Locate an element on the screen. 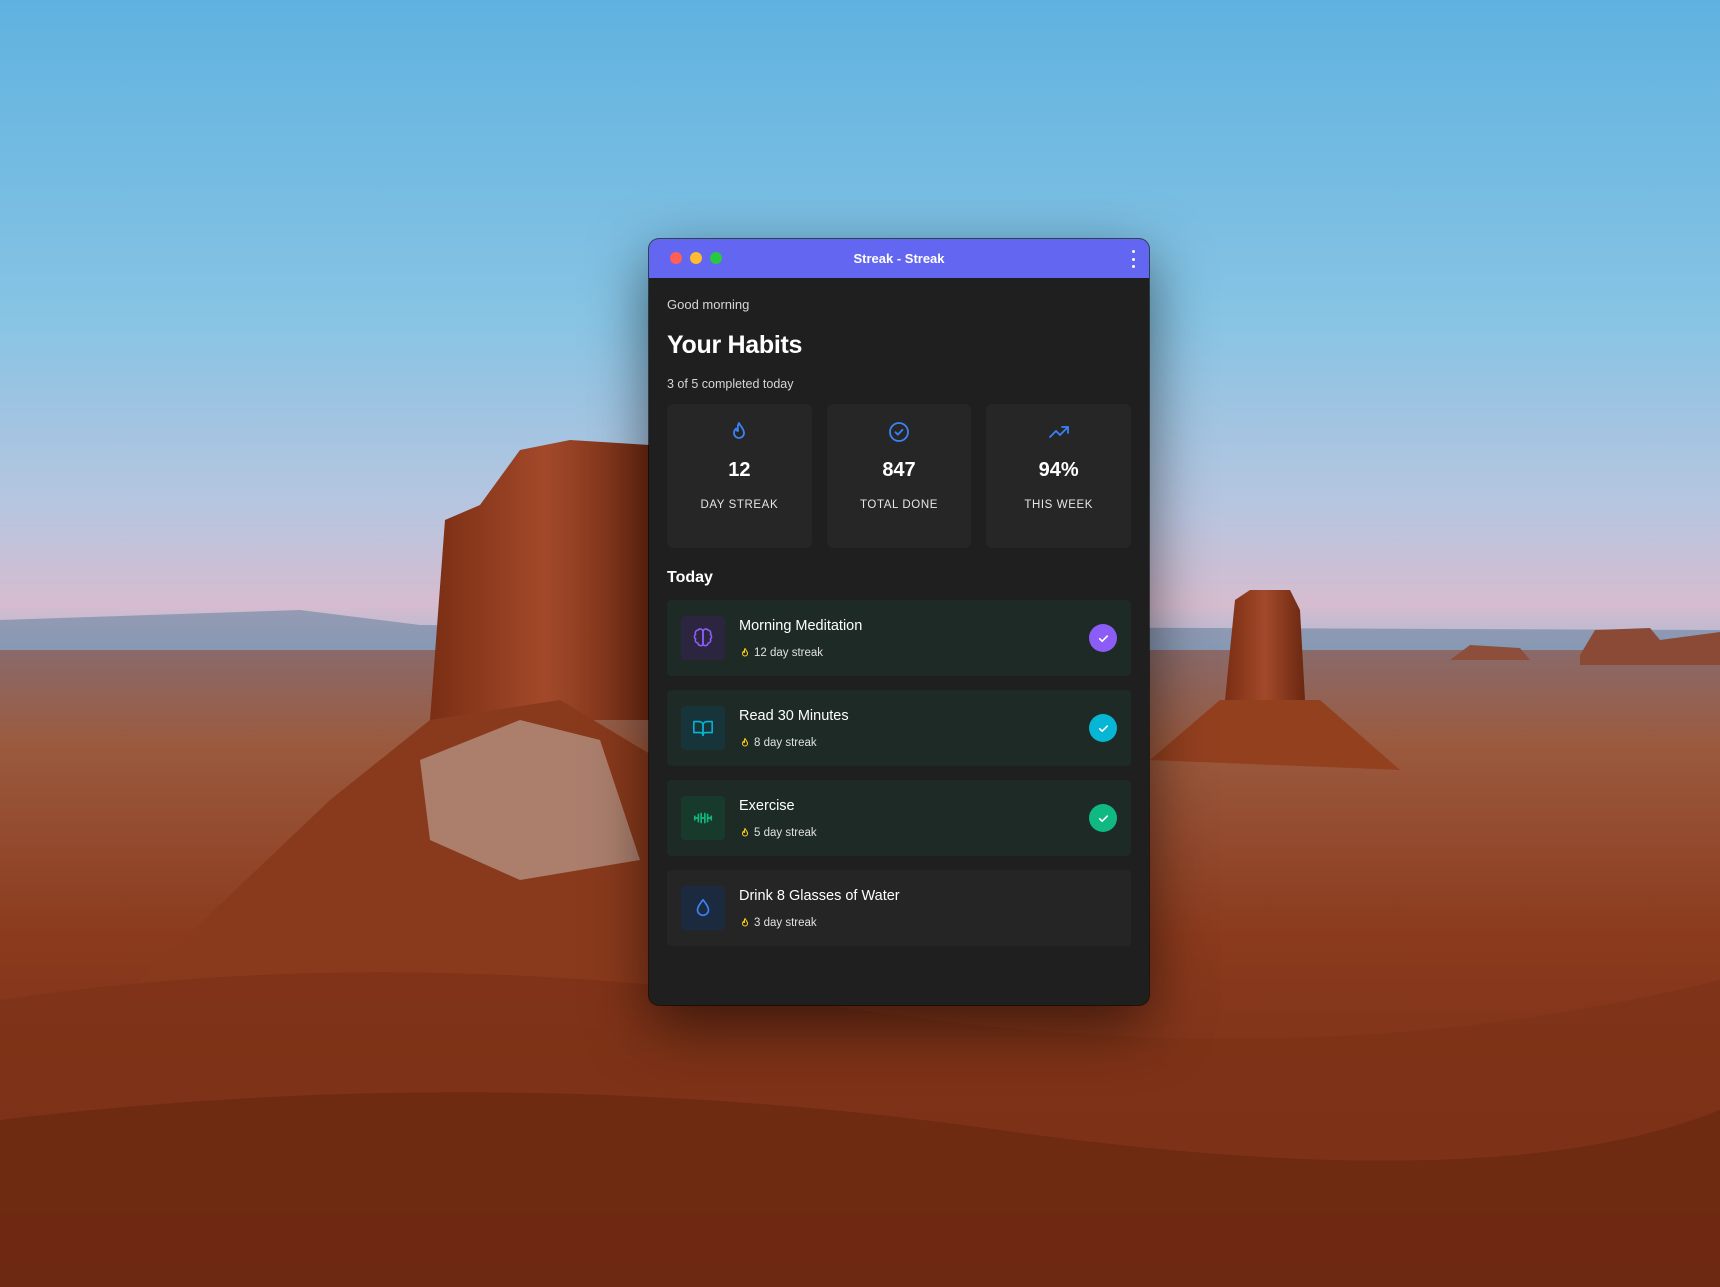 The height and width of the screenshot is (1287, 1720). book-icon is located at coordinates (703, 728).